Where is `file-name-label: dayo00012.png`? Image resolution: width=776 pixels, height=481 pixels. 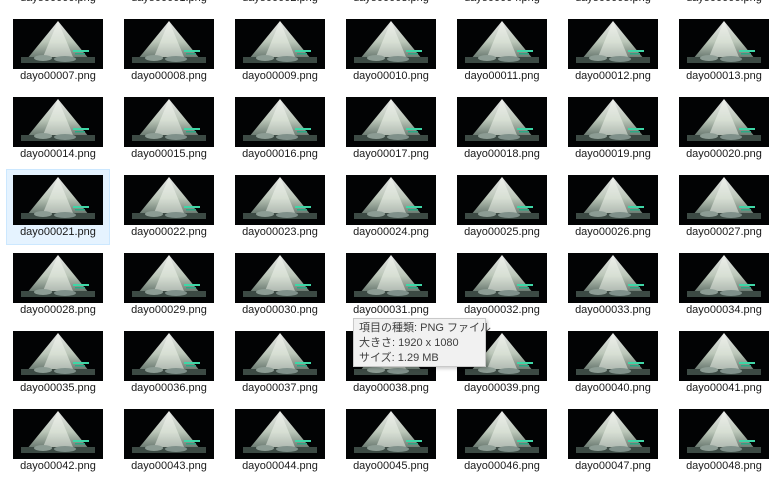 file-name-label: dayo00012.png is located at coordinates (613, 76).